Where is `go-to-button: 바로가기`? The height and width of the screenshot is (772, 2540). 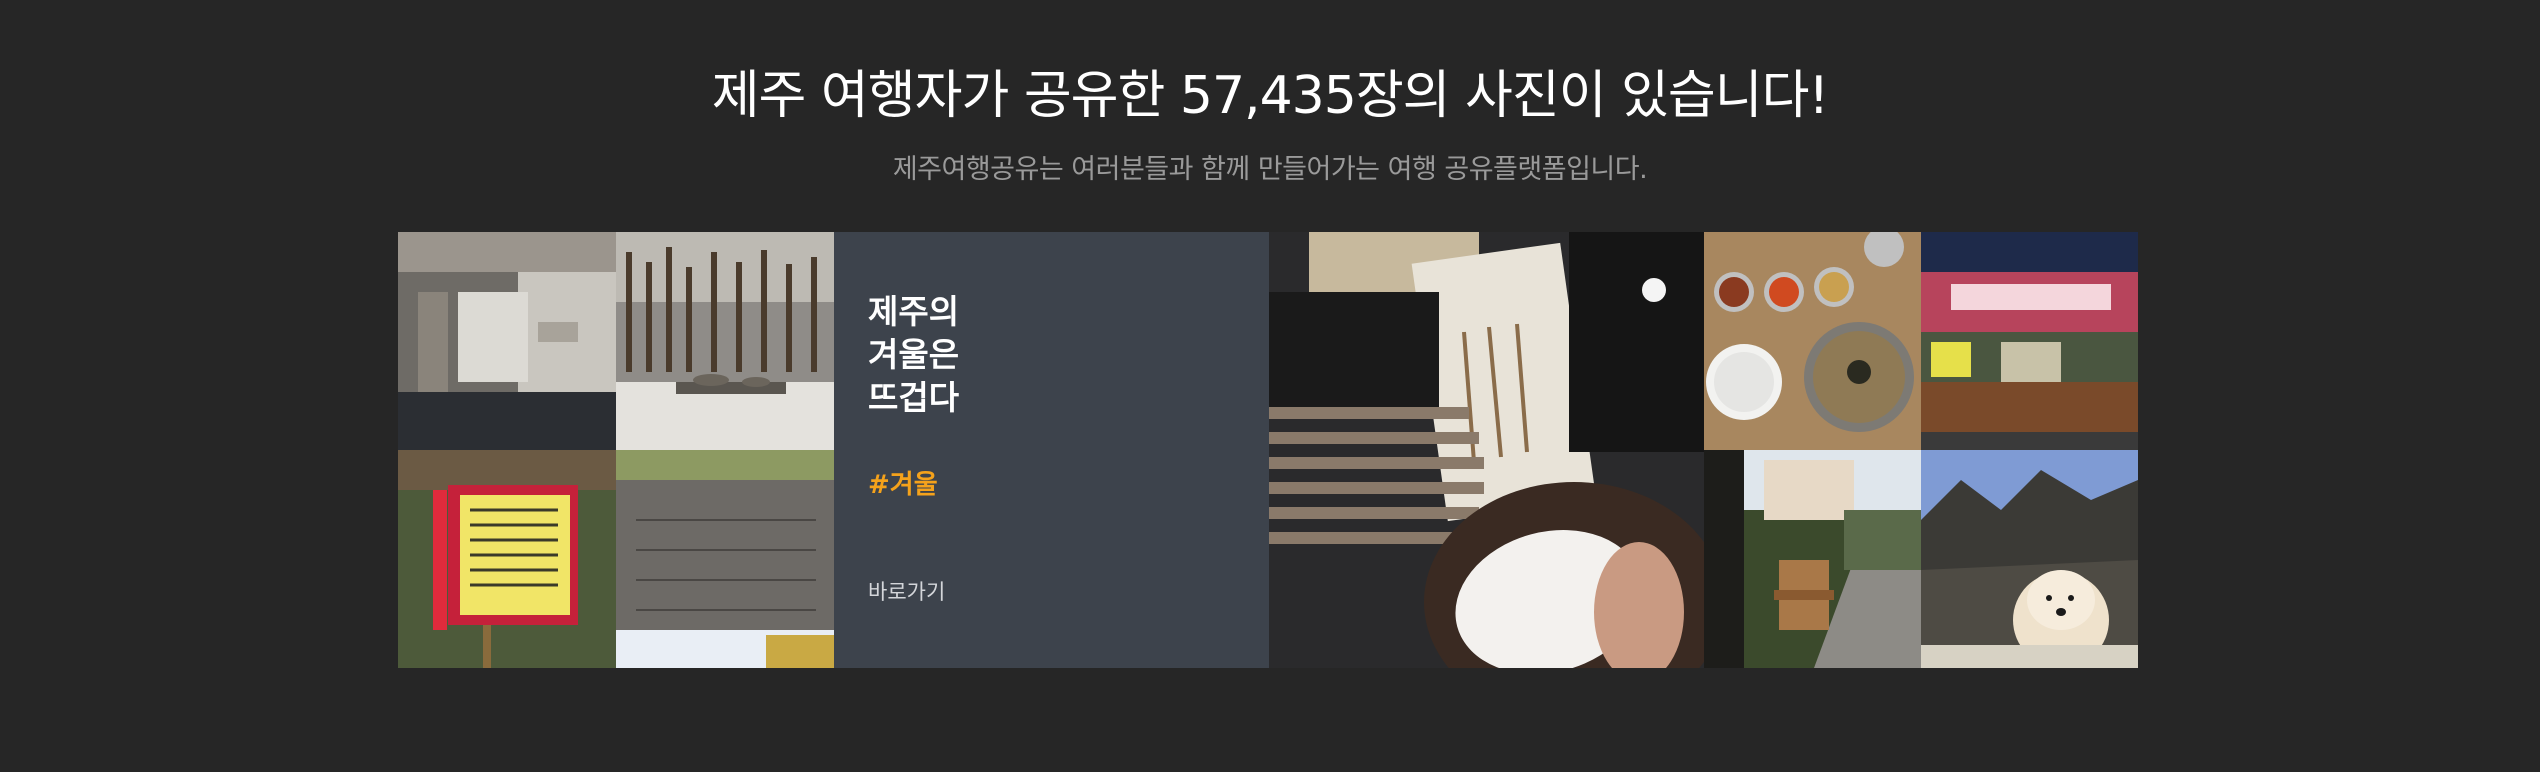 go-to-button: 바로가기 is located at coordinates (906, 592).